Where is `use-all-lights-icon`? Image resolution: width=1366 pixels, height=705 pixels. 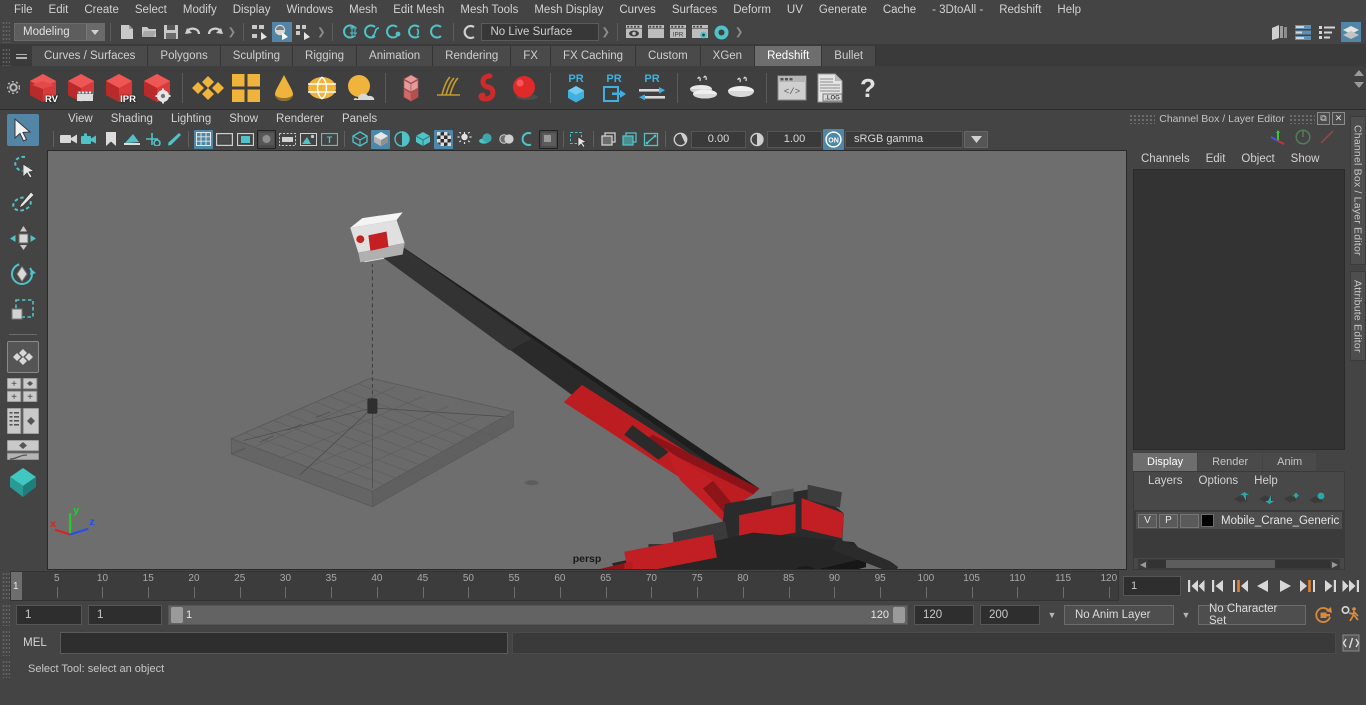 use-all-lights-icon is located at coordinates (443, 139).